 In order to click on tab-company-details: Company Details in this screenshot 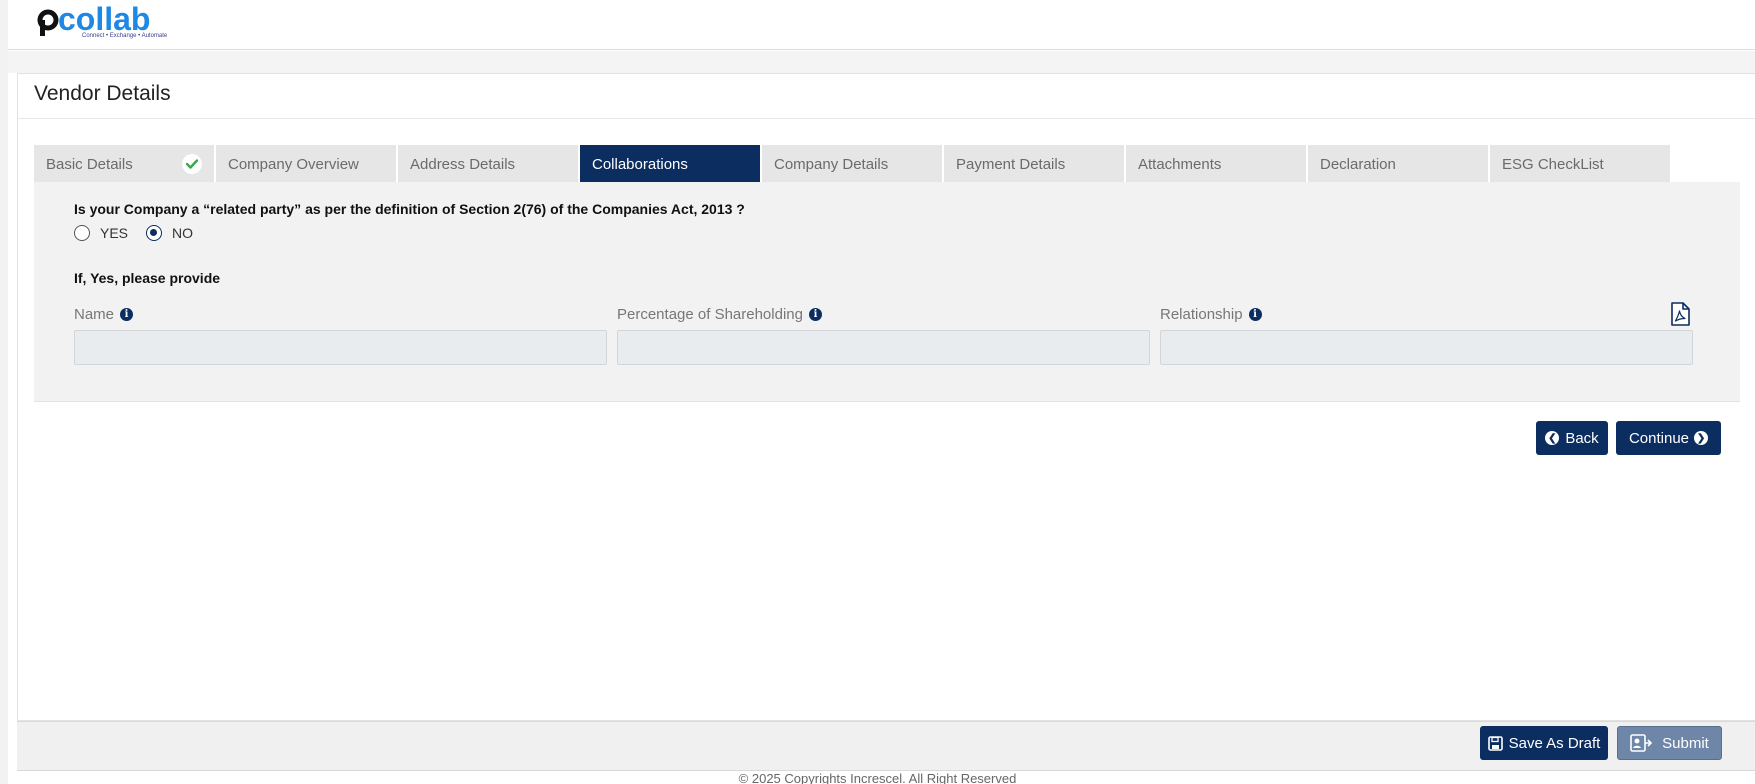, I will do `click(852, 164)`.